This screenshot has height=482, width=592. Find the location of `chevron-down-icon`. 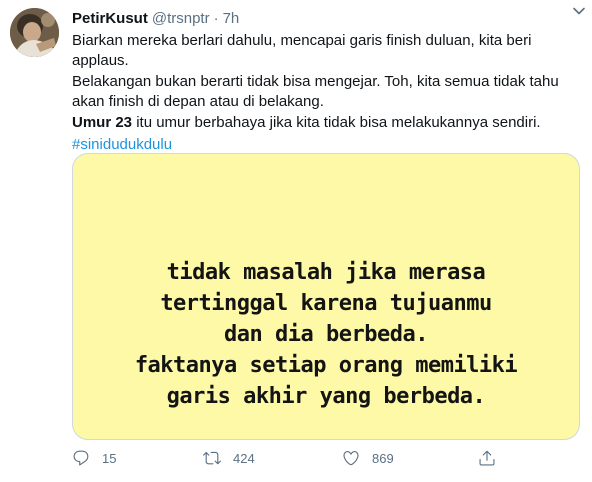

chevron-down-icon is located at coordinates (579, 11).